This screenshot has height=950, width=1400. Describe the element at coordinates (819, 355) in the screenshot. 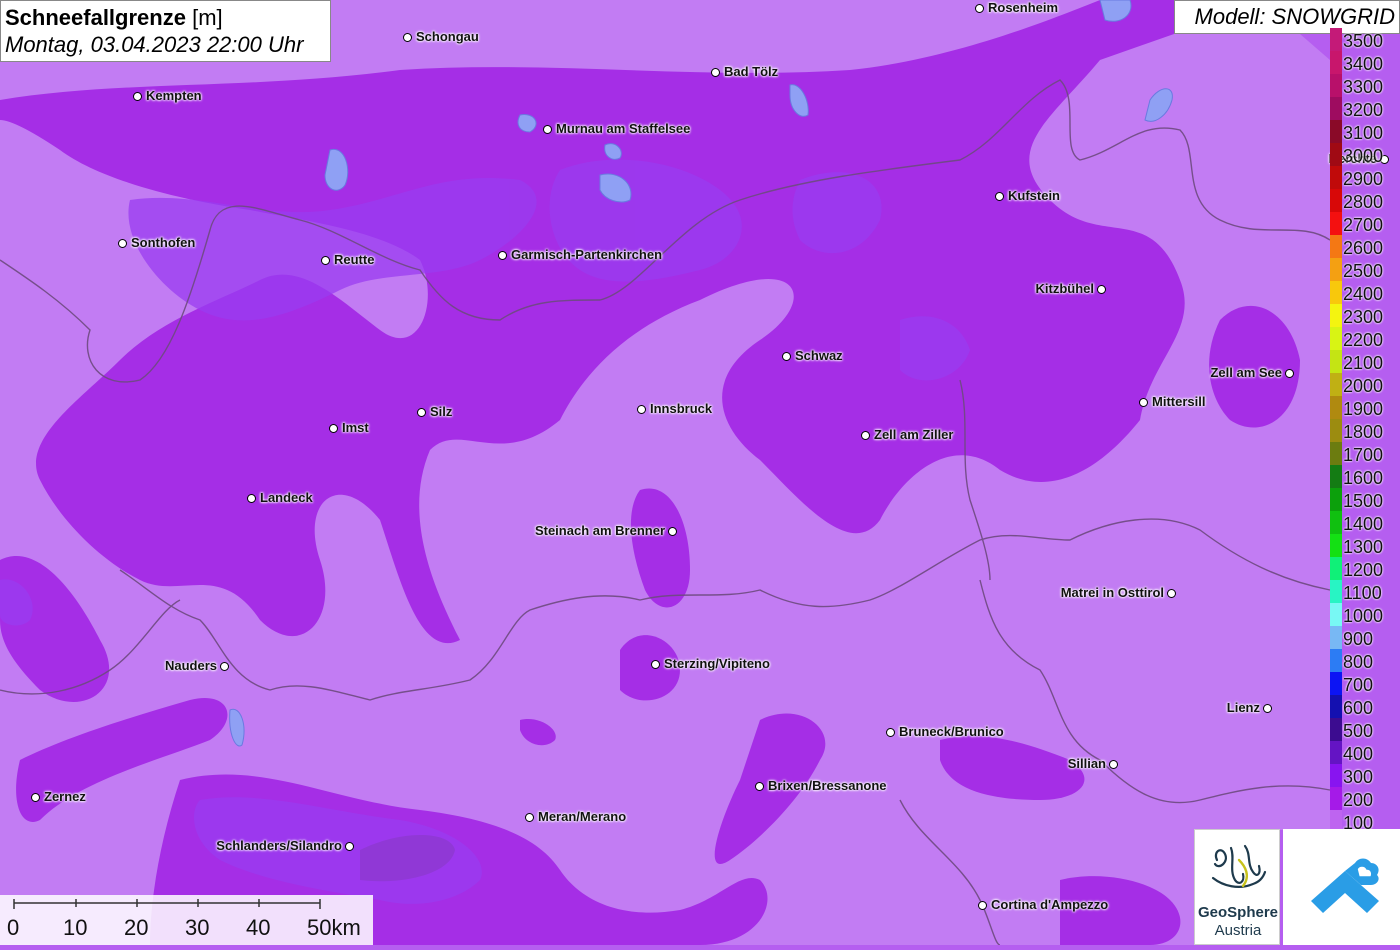

I see `city-label: Schwaz` at that location.